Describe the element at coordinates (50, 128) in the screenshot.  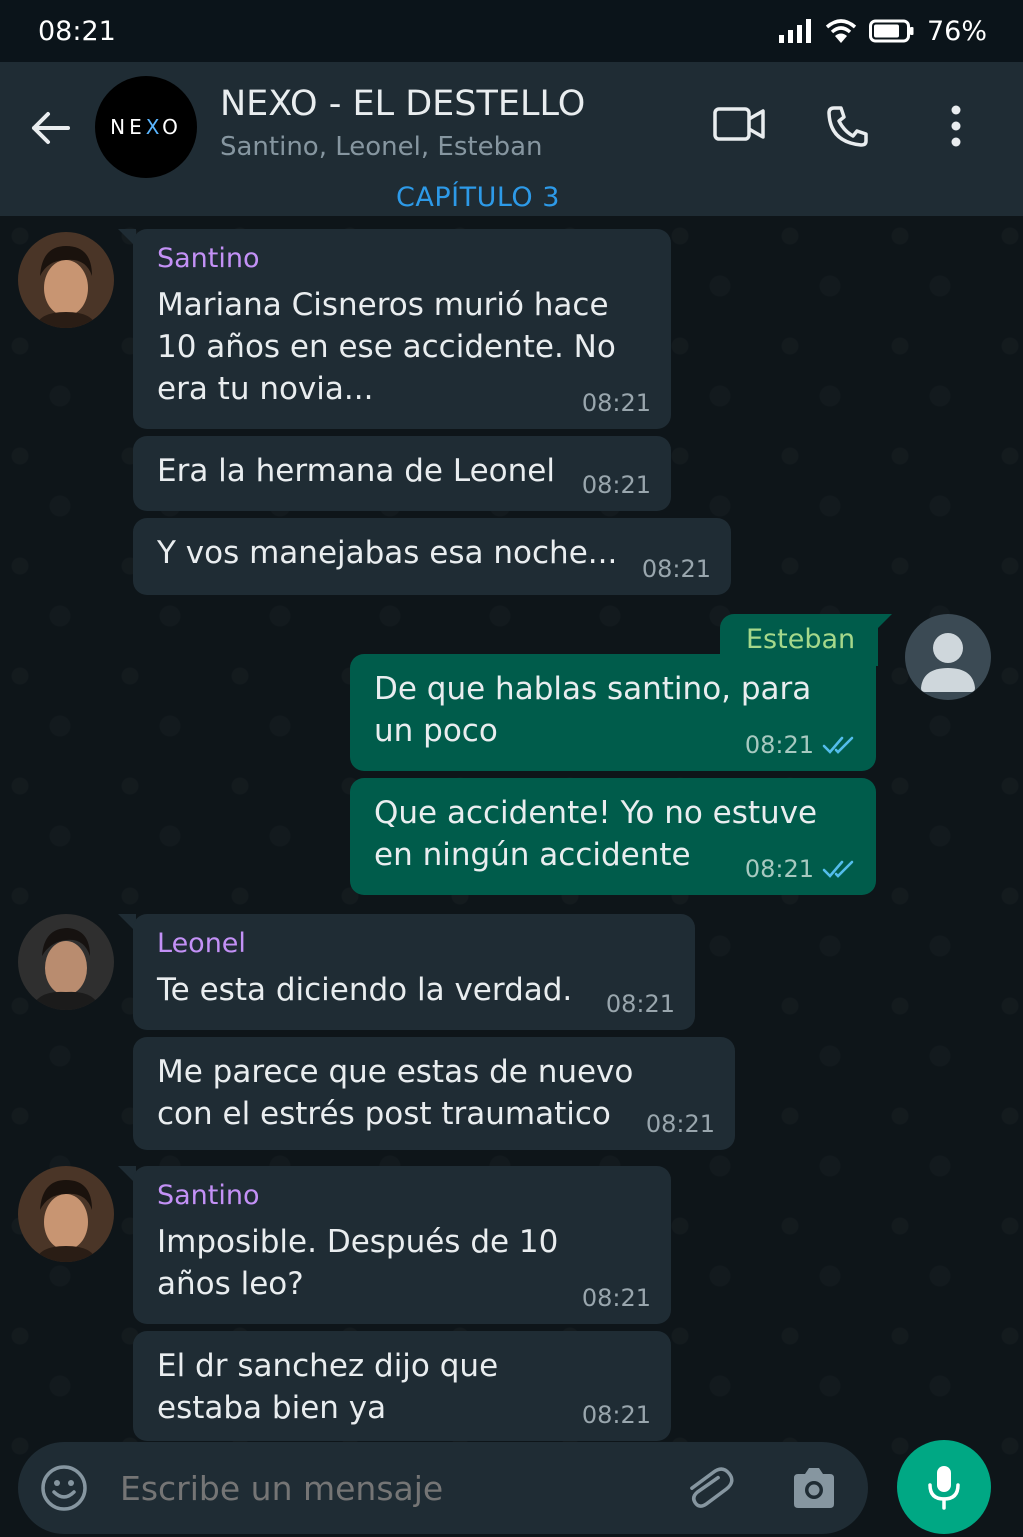
I see `back-arrow-icon` at that location.